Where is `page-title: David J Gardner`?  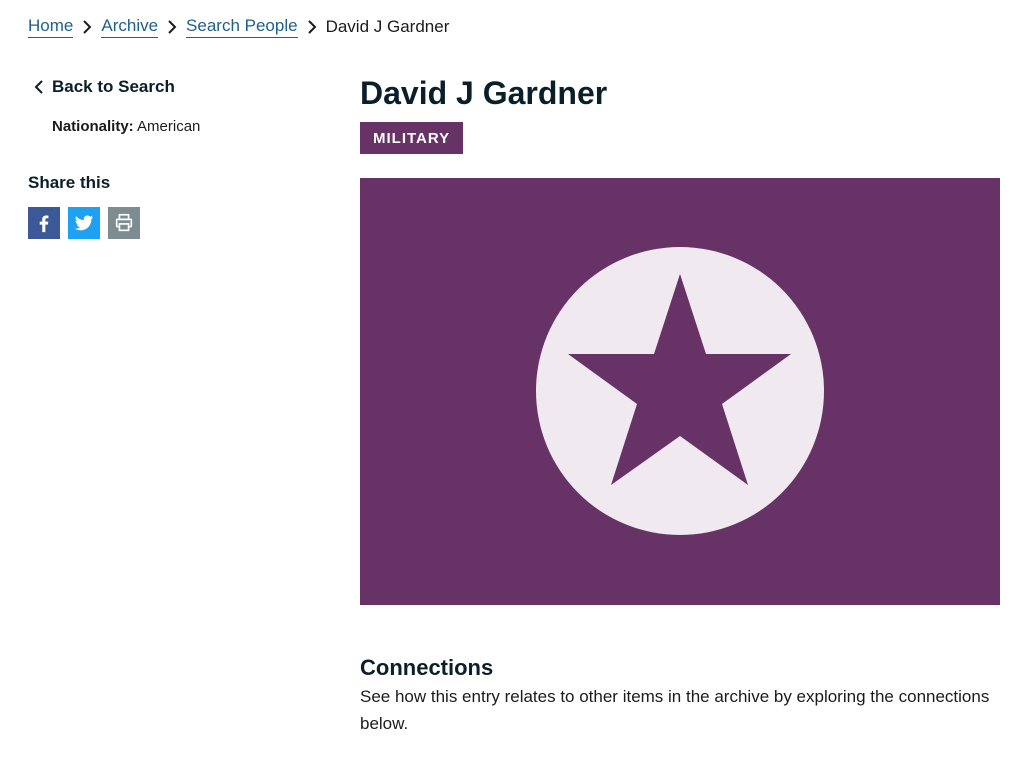 page-title: David J Gardner is located at coordinates (484, 93).